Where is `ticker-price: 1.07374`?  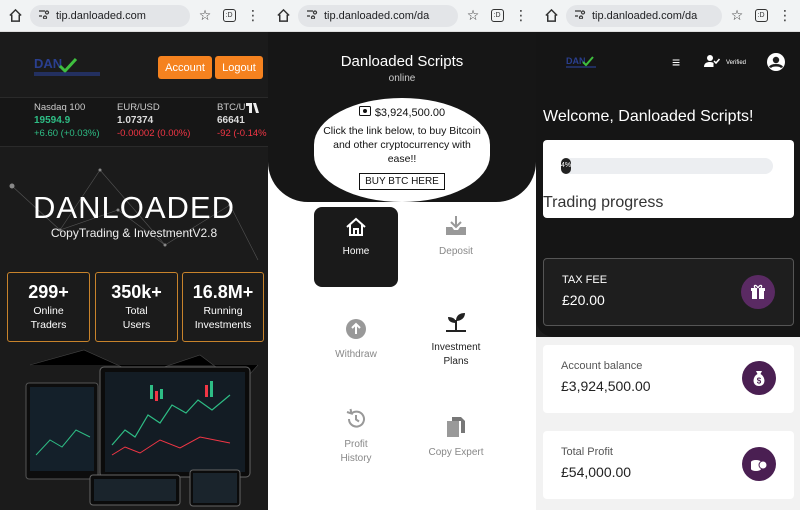 ticker-price: 1.07374 is located at coordinates (135, 120).